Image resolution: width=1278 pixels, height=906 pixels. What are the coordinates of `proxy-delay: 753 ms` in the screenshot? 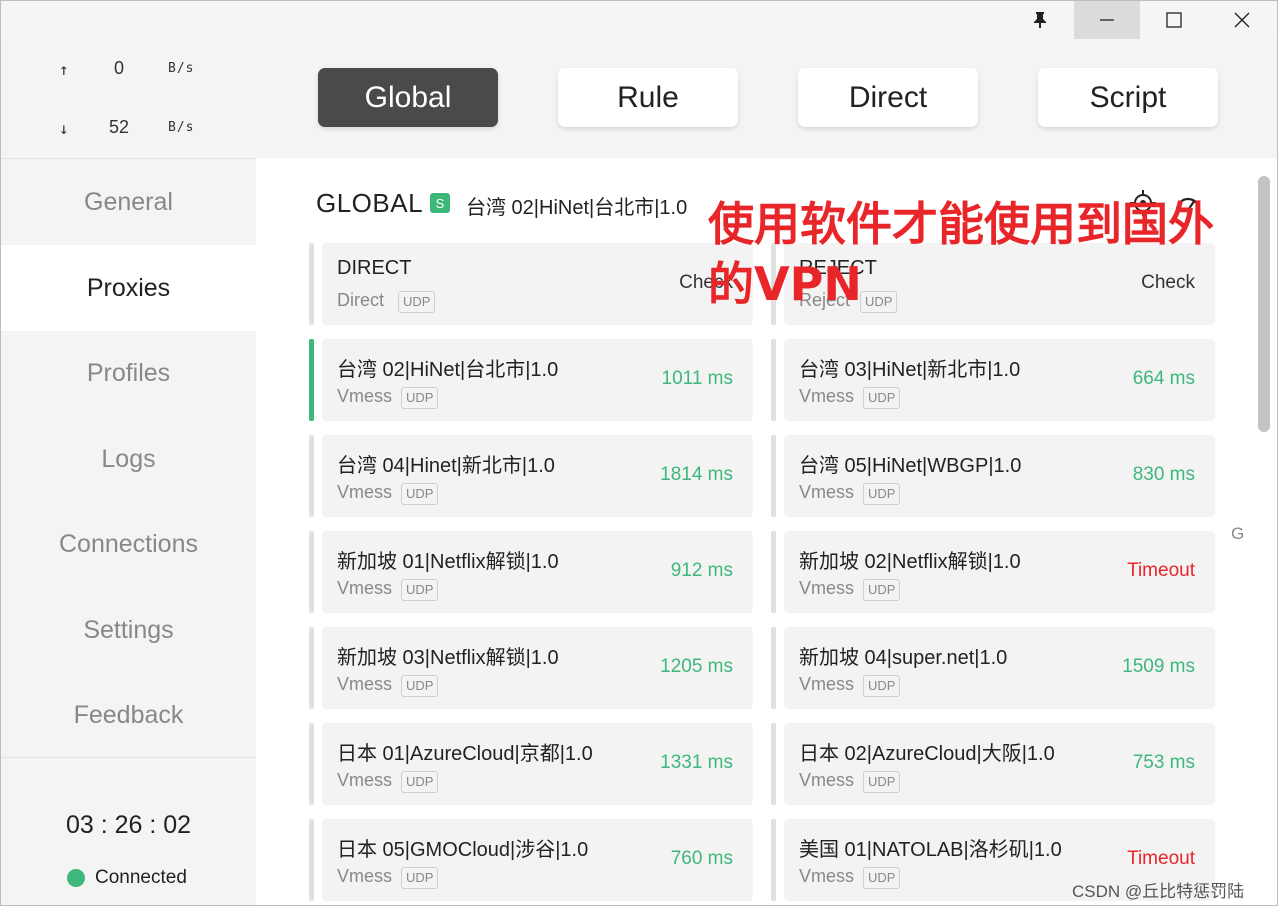 It's located at (1164, 763).